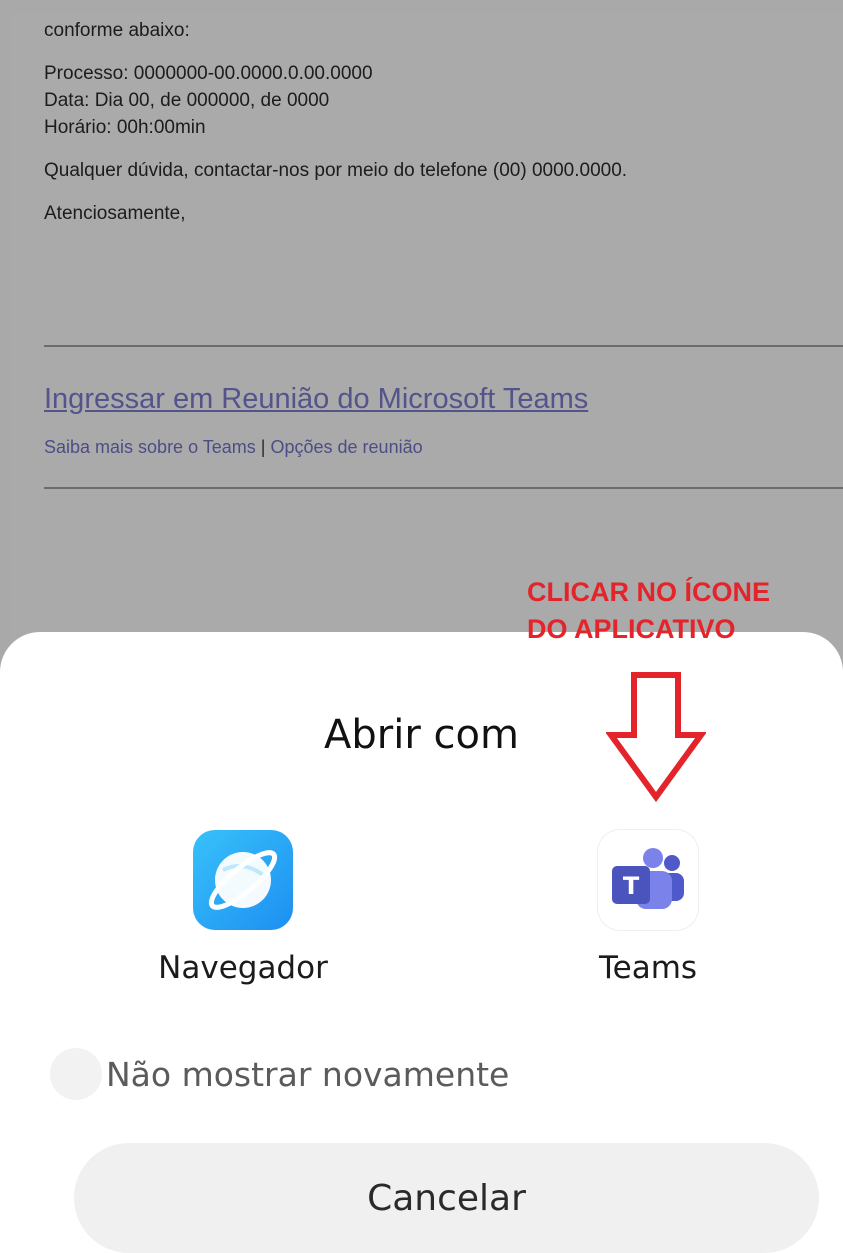 The width and height of the screenshot is (843, 1253). What do you see at coordinates (347, 447) in the screenshot?
I see `meeting-options-link: Opções de reunião` at bounding box center [347, 447].